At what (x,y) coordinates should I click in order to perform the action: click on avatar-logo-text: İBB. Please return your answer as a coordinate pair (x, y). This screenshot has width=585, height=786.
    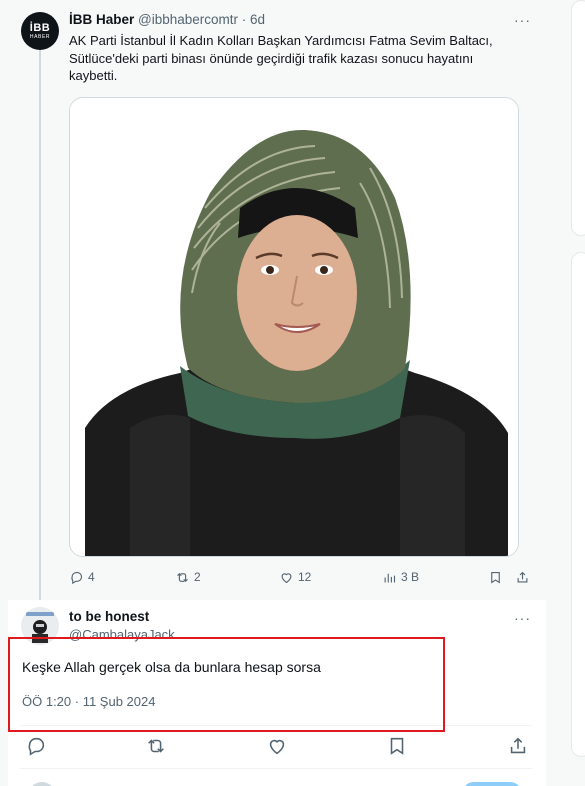
    Looking at the image, I should click on (40, 27).